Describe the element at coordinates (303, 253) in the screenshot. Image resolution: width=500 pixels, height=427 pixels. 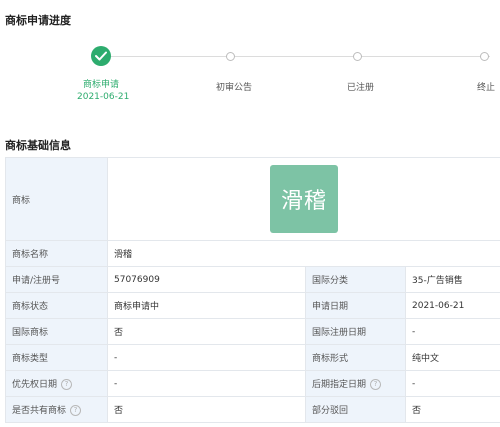
I see `cell-value: 滑稽` at that location.